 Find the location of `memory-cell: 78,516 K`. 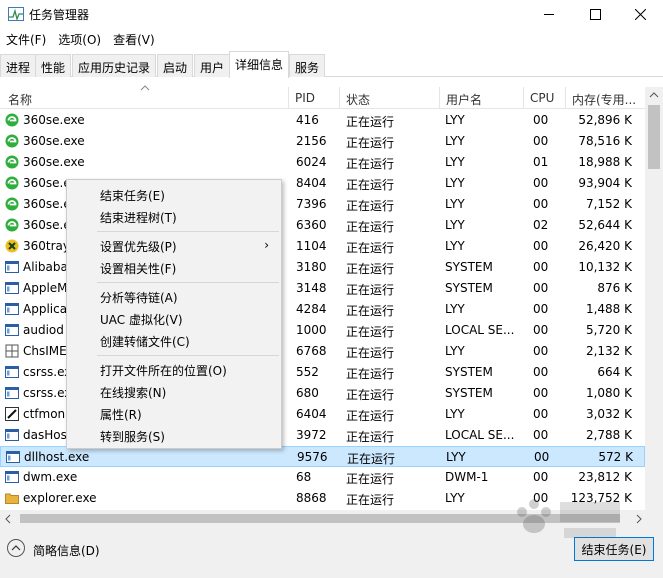

memory-cell: 78,516 K is located at coordinates (605, 141).